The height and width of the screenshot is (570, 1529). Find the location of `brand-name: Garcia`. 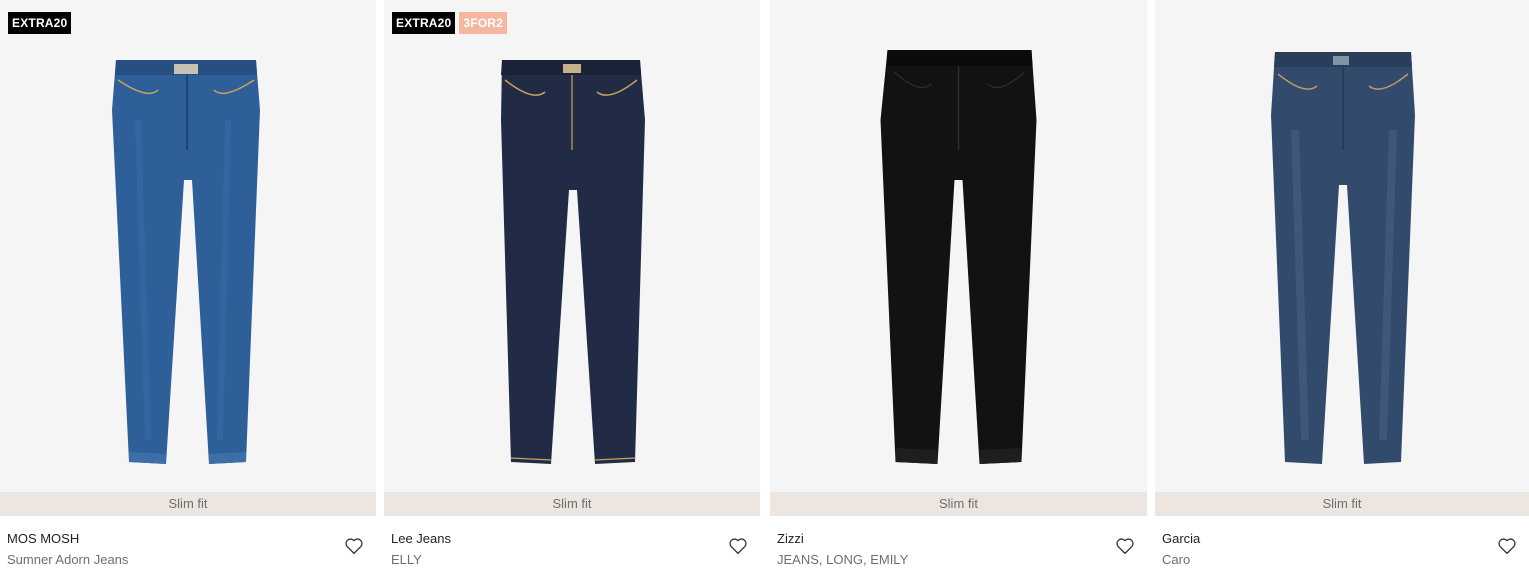

brand-name: Garcia is located at coordinates (1181, 538).